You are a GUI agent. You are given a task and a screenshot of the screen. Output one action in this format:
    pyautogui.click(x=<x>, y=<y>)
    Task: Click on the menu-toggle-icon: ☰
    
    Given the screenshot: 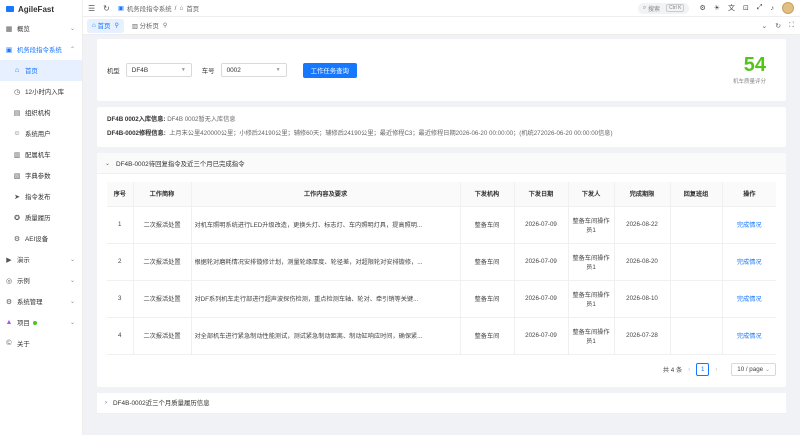 What is the action you would take?
    pyautogui.click(x=91, y=8)
    